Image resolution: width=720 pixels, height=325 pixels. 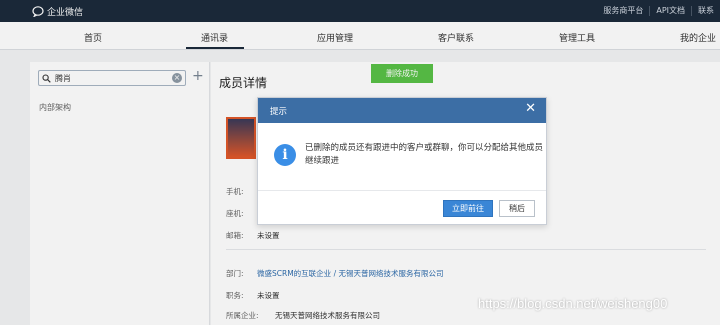 What do you see at coordinates (468, 208) in the screenshot?
I see `go-now-button: 立即前往` at bounding box center [468, 208].